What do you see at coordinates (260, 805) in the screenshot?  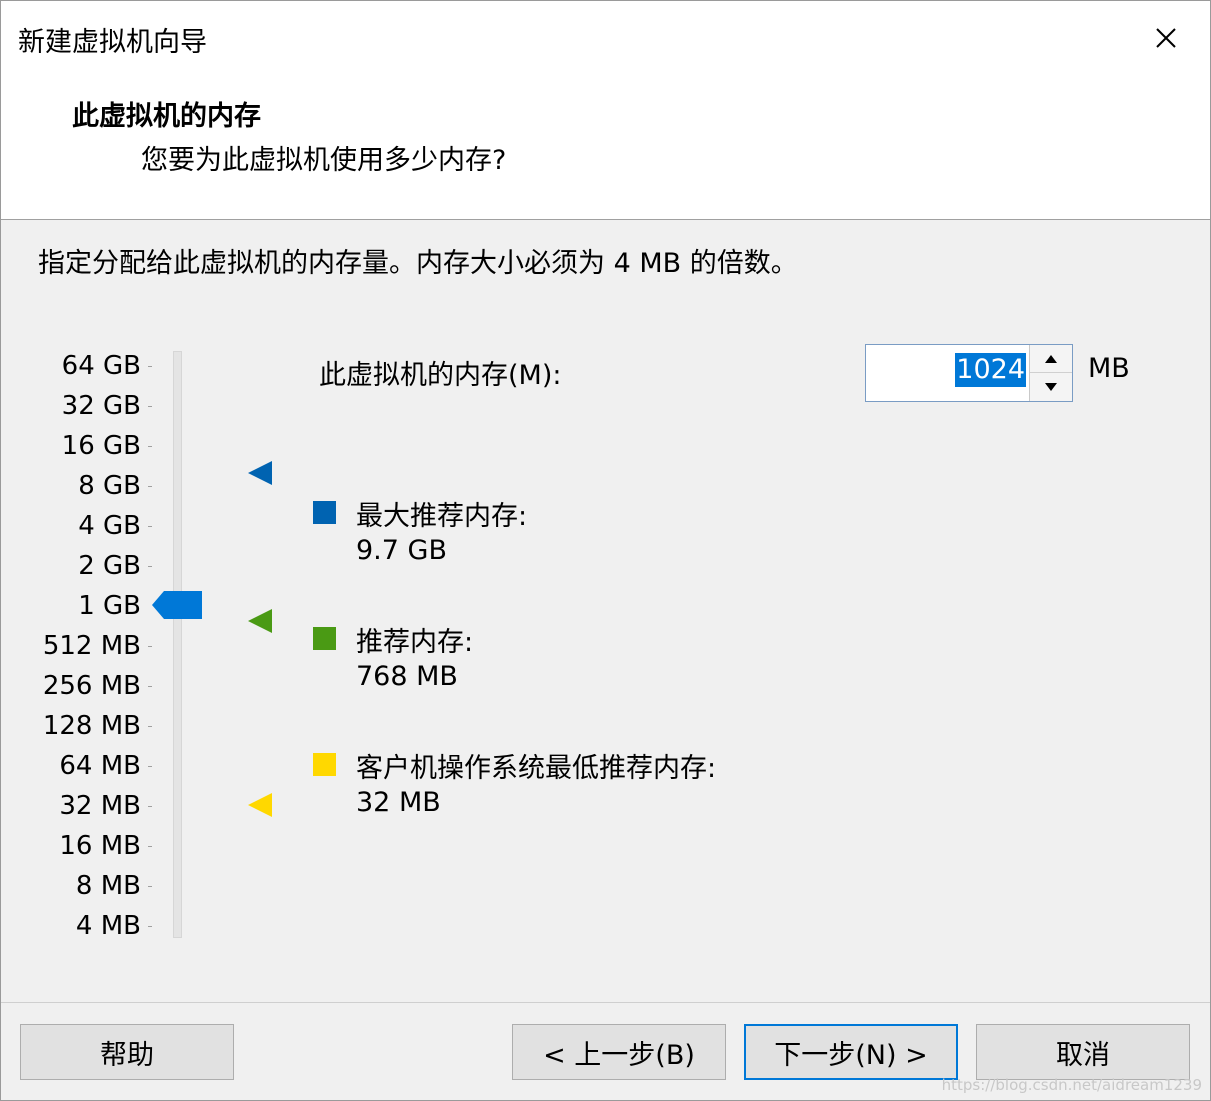 I see `guest-min-marker-icon` at bounding box center [260, 805].